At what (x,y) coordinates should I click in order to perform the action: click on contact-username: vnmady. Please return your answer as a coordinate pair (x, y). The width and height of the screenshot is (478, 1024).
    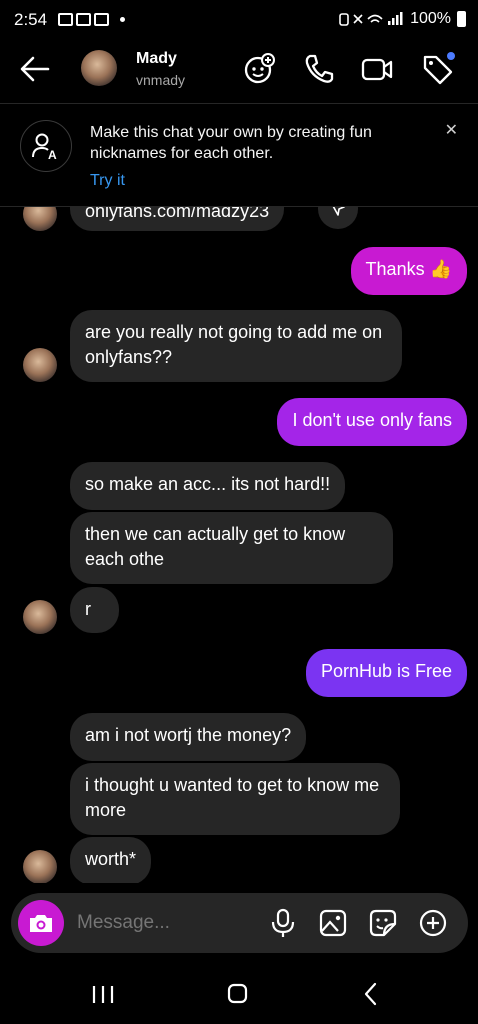
    Looking at the image, I should click on (160, 80).